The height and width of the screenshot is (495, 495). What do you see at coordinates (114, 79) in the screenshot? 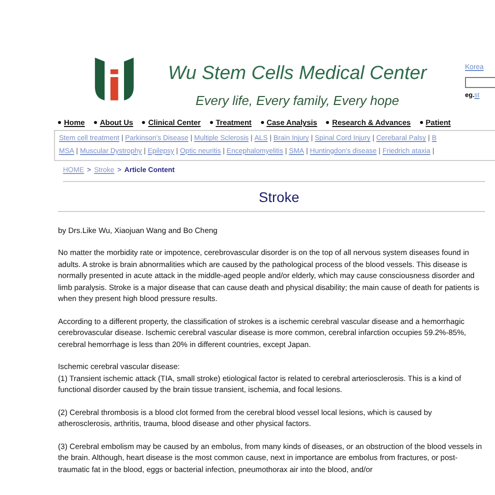
I see `logo-icon` at bounding box center [114, 79].